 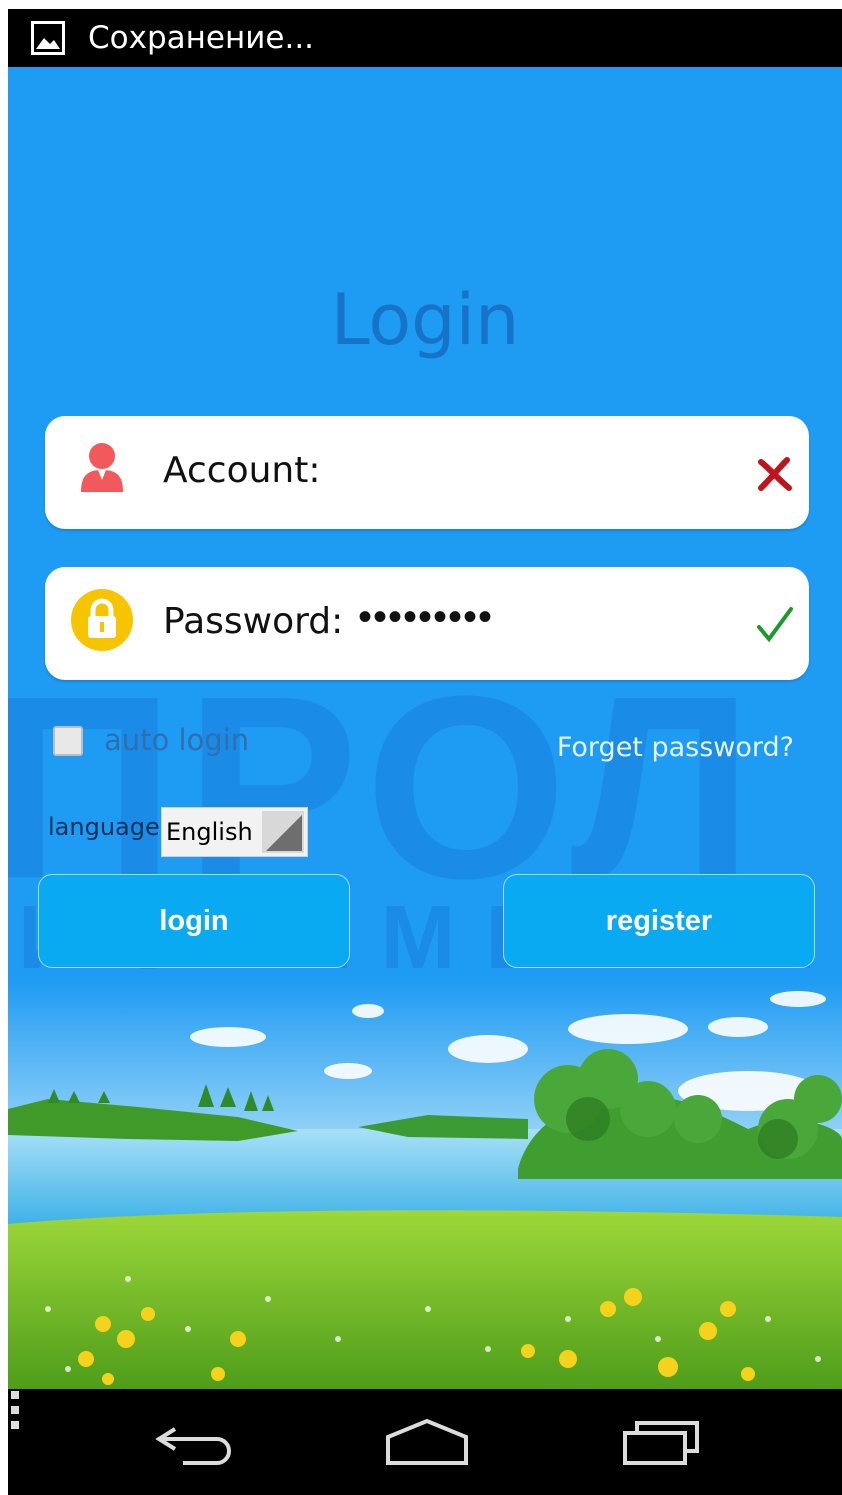 I want to click on back-icon, so click(x=195, y=1442).